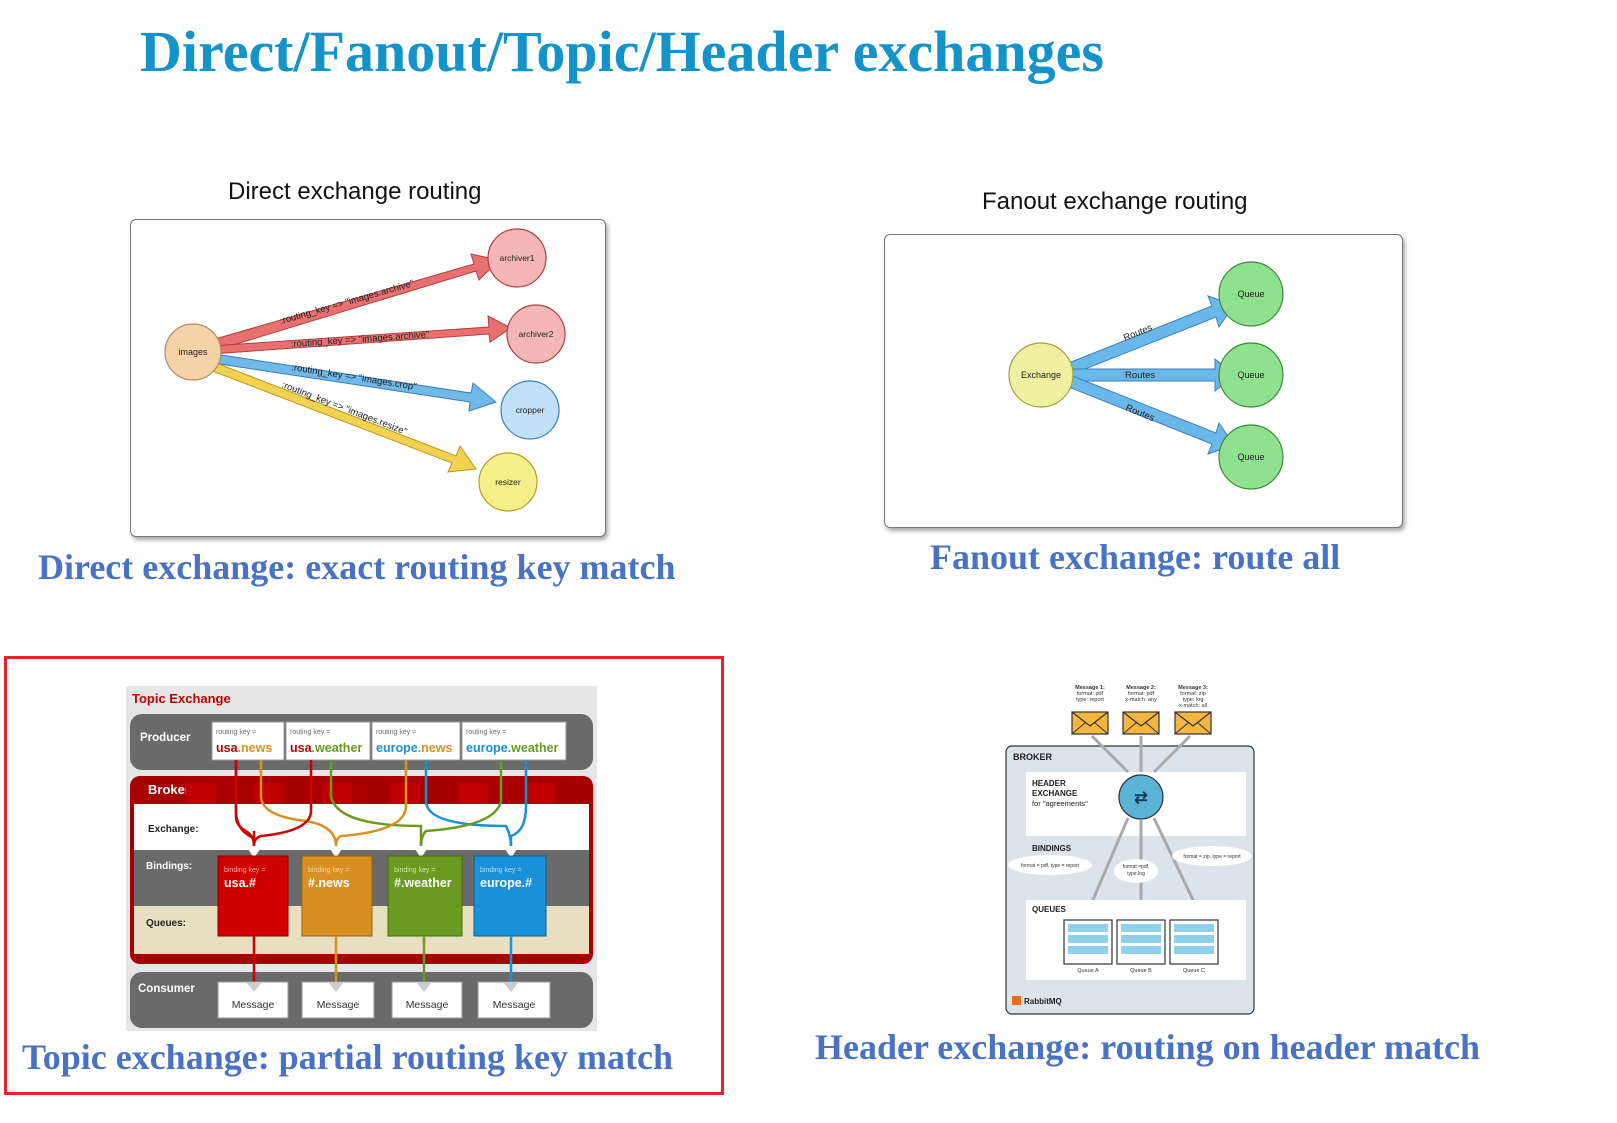  Describe the element at coordinates (166, 923) in the screenshot. I see `topic-queues-label: Queues:` at that location.